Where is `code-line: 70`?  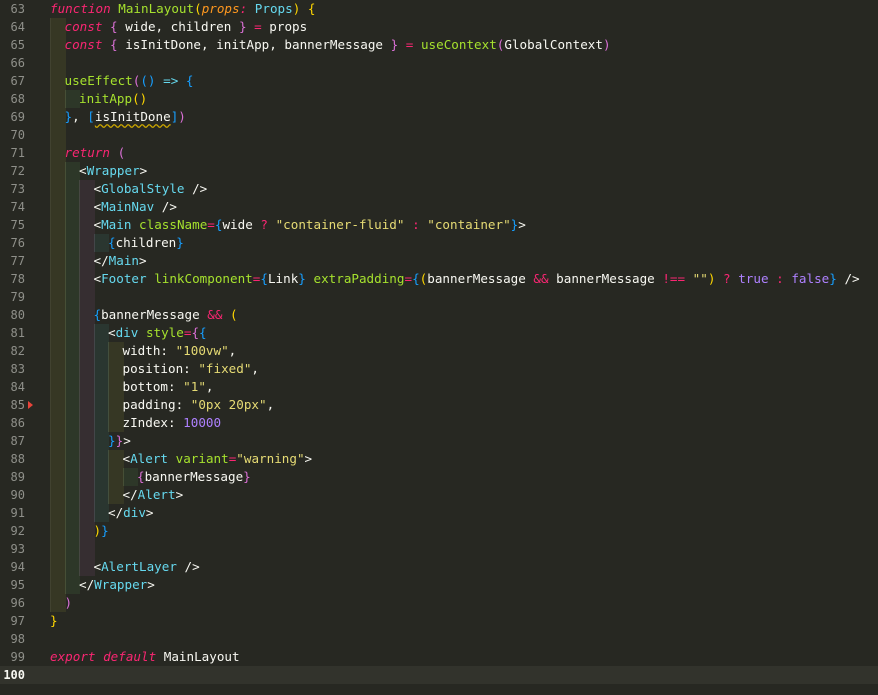
code-line: 70 is located at coordinates (439, 135).